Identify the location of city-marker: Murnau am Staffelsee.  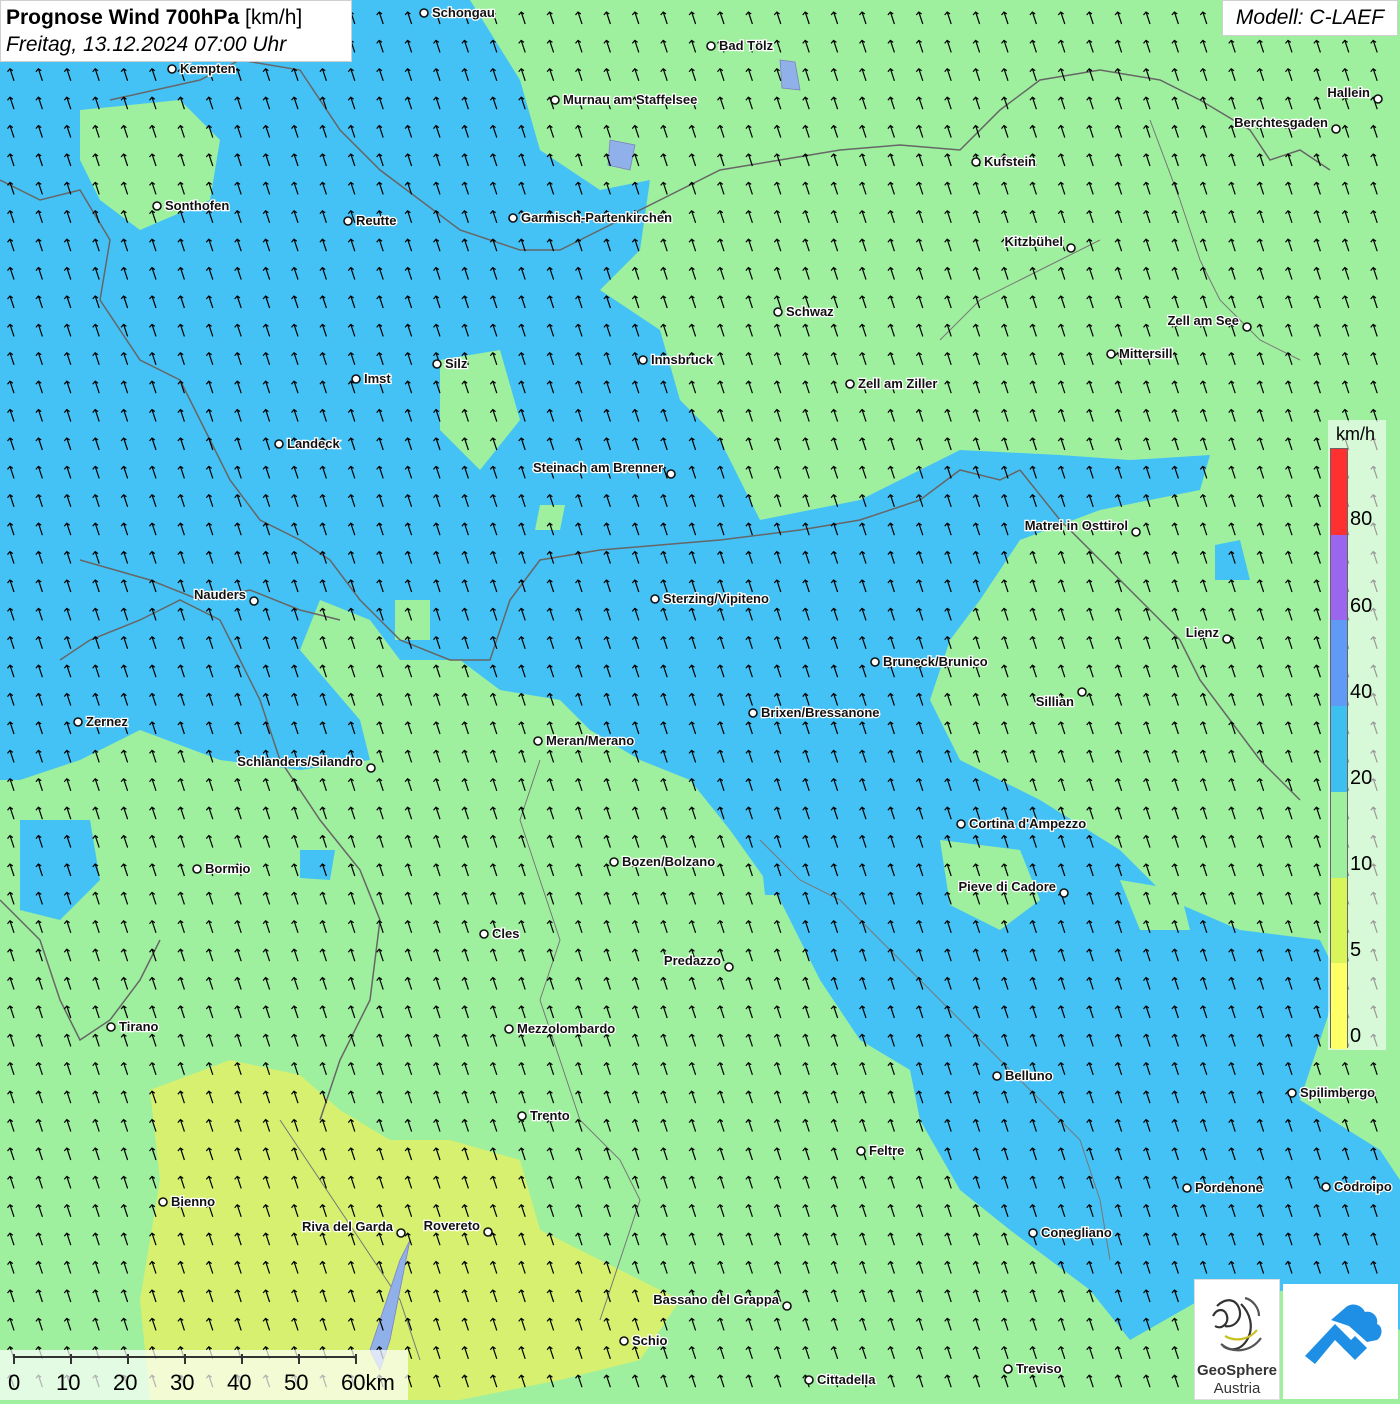
(624, 99).